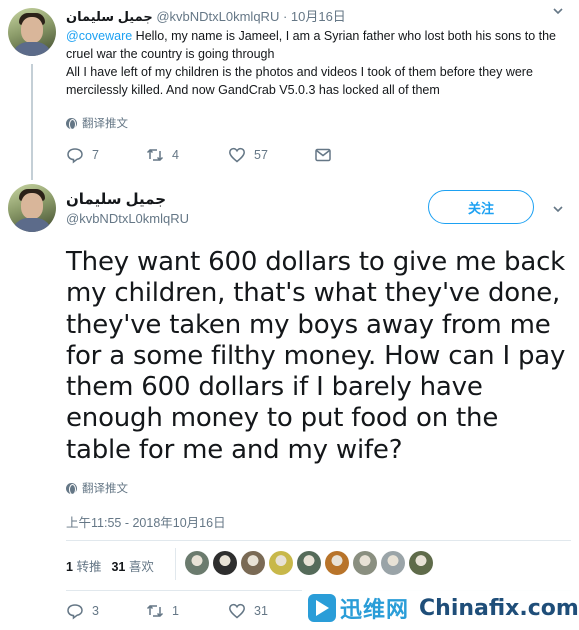 Image resolution: width=579 pixels, height=630 pixels. What do you see at coordinates (32, 122) in the screenshot?
I see `thread-connector-line` at bounding box center [32, 122].